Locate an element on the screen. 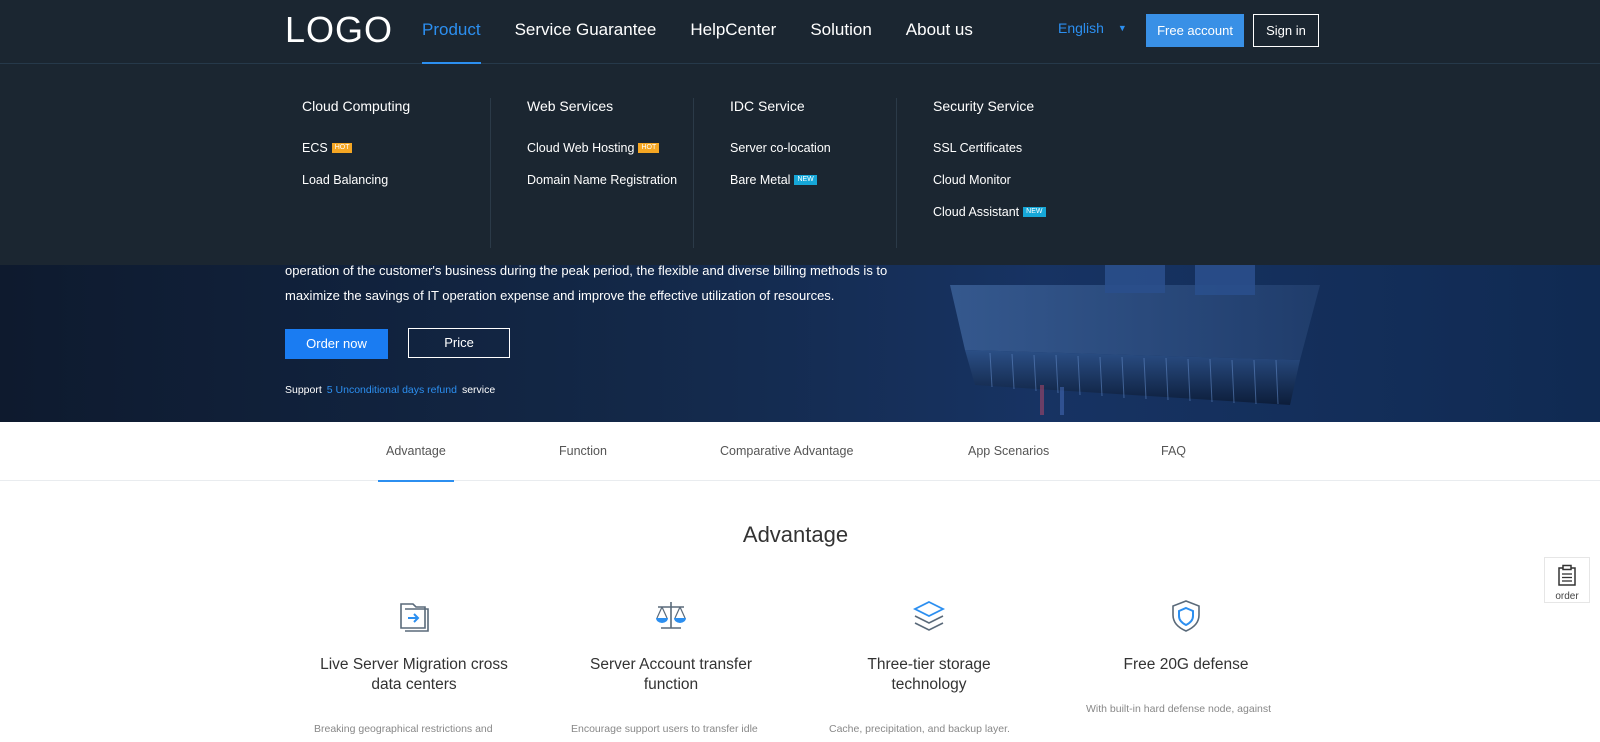 The height and width of the screenshot is (742, 1600). menu-item-label: Domain Name Registration is located at coordinates (602, 180).